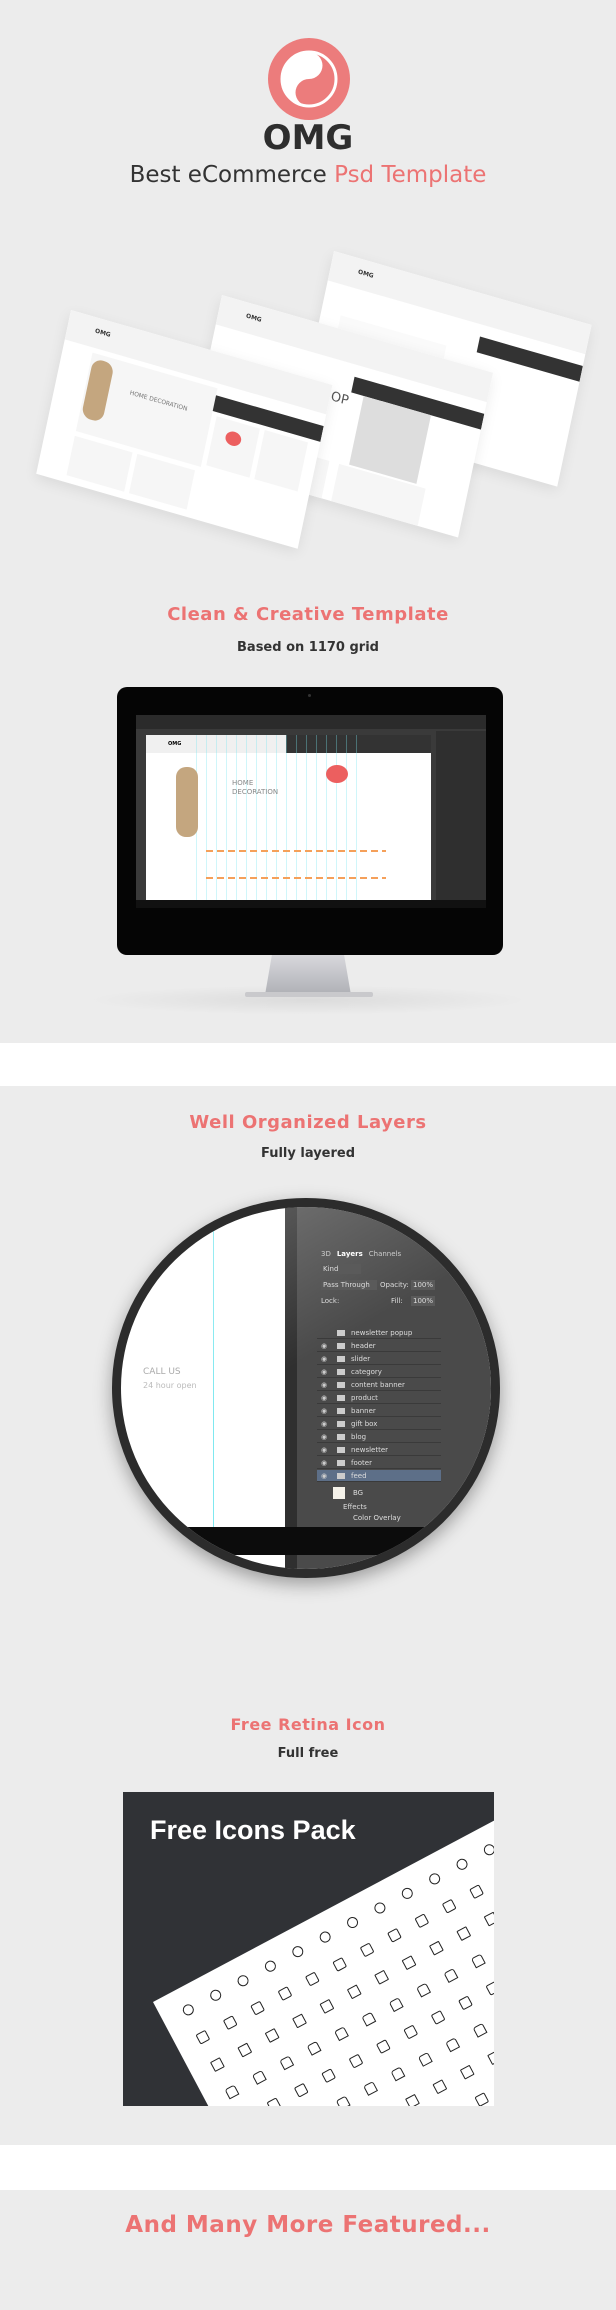 This screenshot has height=2310, width=616. Describe the element at coordinates (379, 1385) in the screenshot. I see `layer-item: ◉ content banner` at that location.